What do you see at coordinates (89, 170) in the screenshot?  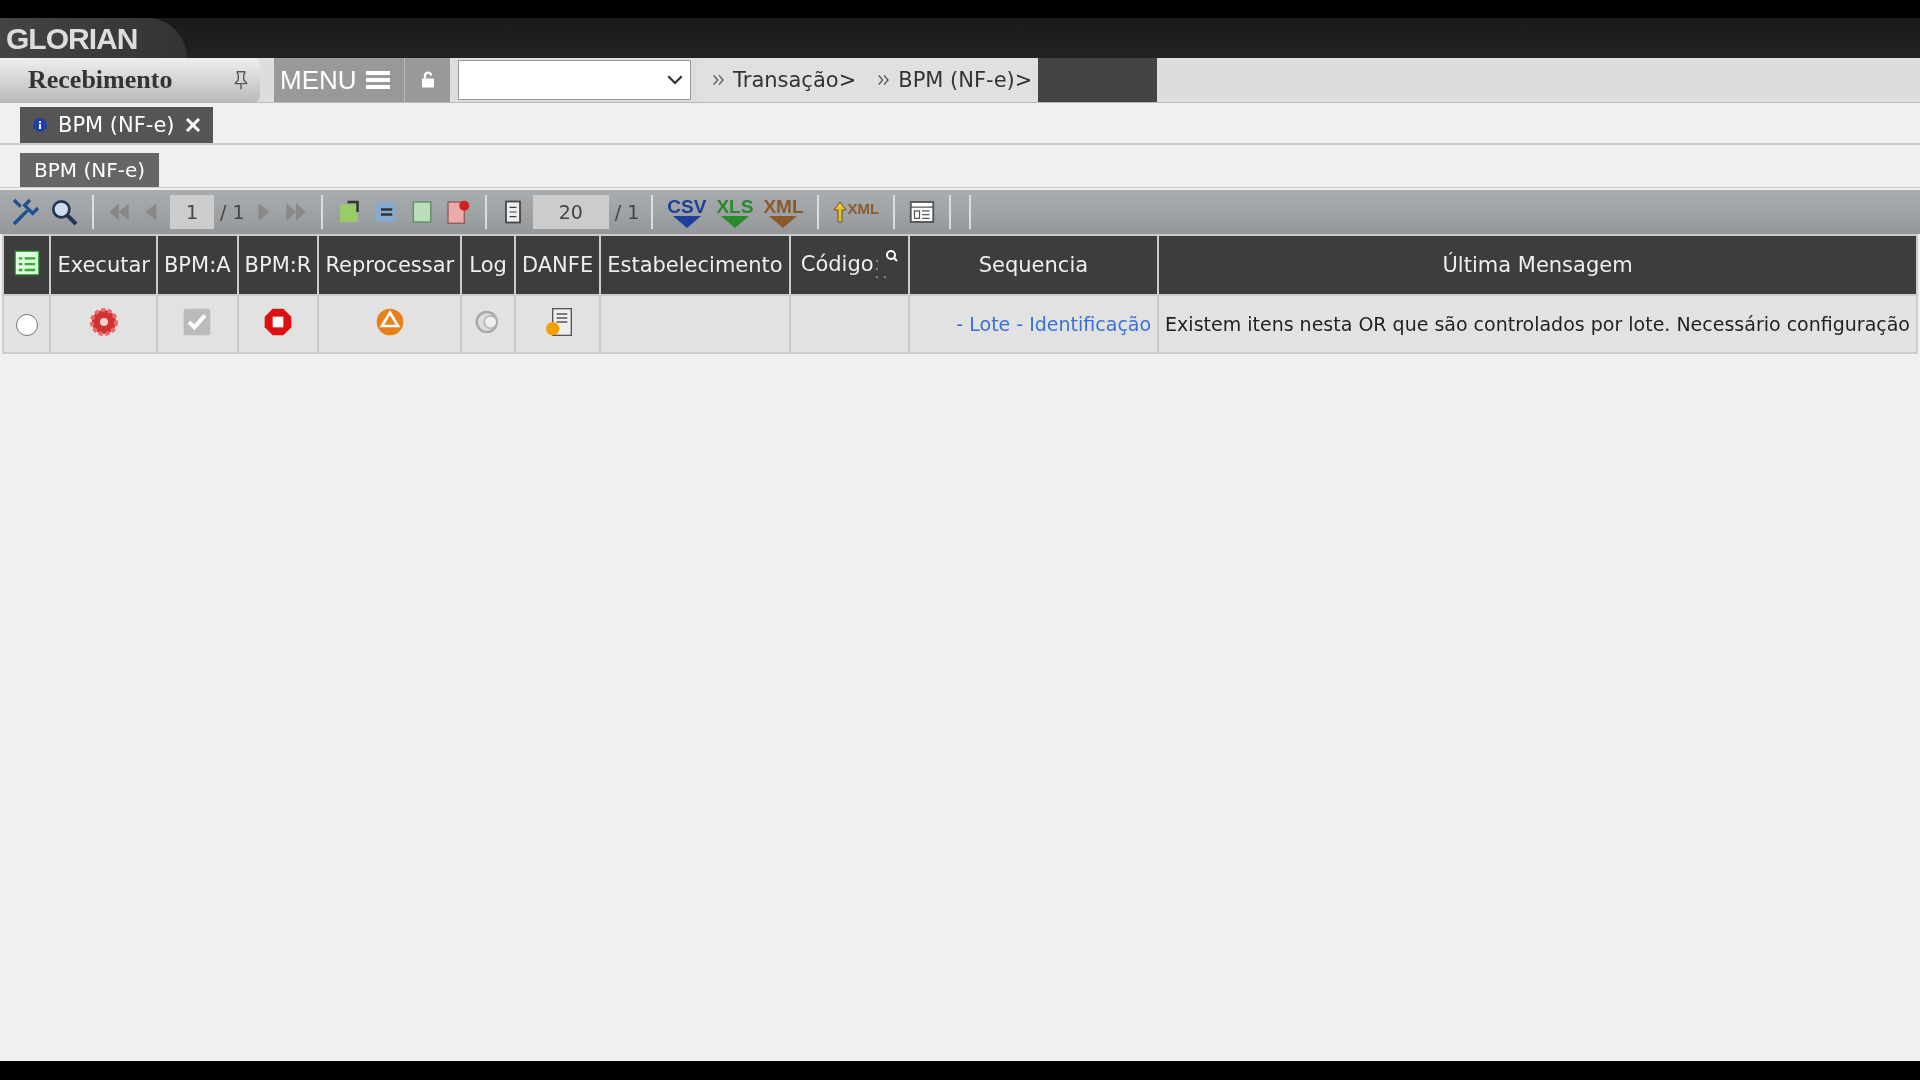 I see `subtab: BPM (NF-e)` at bounding box center [89, 170].